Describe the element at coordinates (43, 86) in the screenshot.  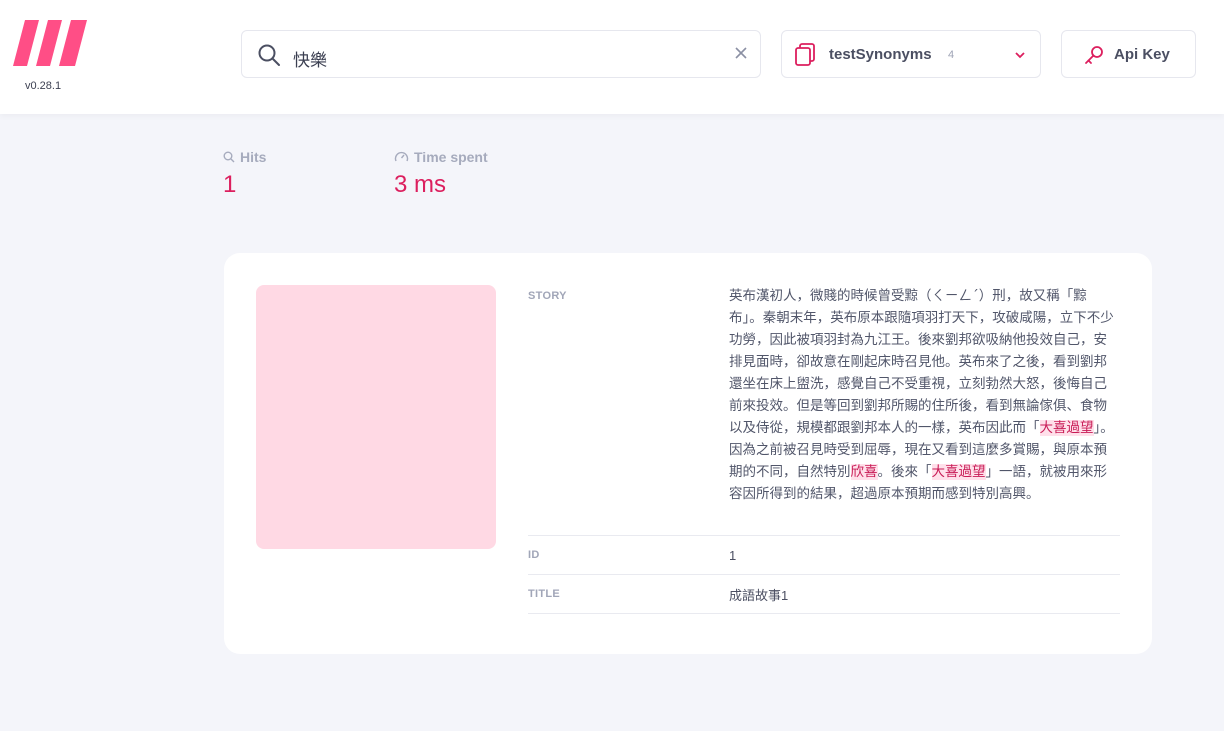
I see `version-label: v0.28.1` at that location.